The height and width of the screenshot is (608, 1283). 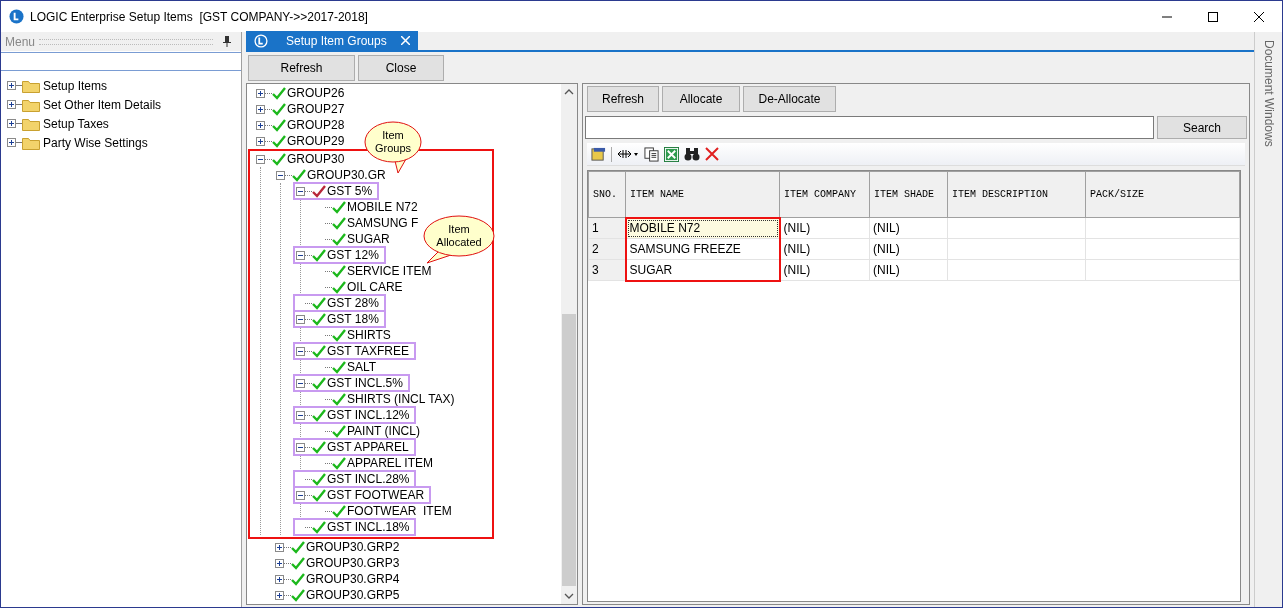 What do you see at coordinates (76, 123) in the screenshot?
I see `menu-item: Setup Taxes` at bounding box center [76, 123].